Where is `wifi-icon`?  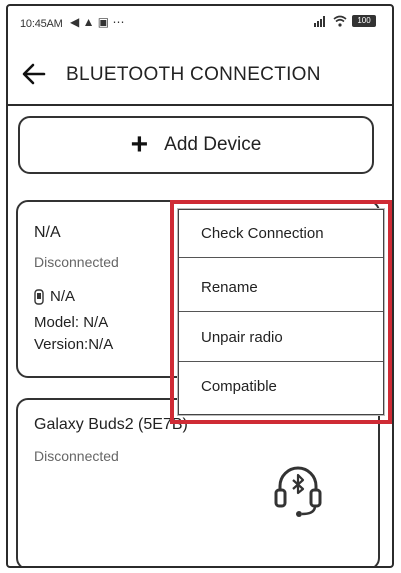 wifi-icon is located at coordinates (340, 21).